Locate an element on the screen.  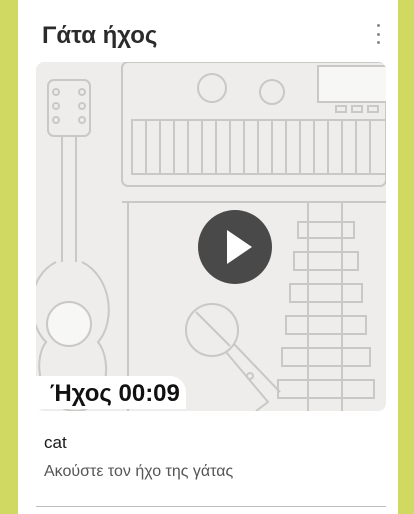
play-icon is located at coordinates (239, 247).